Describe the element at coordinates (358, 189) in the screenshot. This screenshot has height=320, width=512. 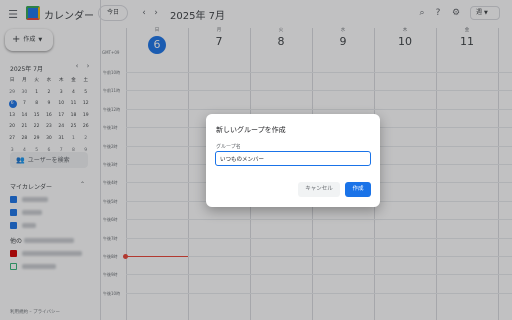
I see `create-group-button: 作成` at that location.